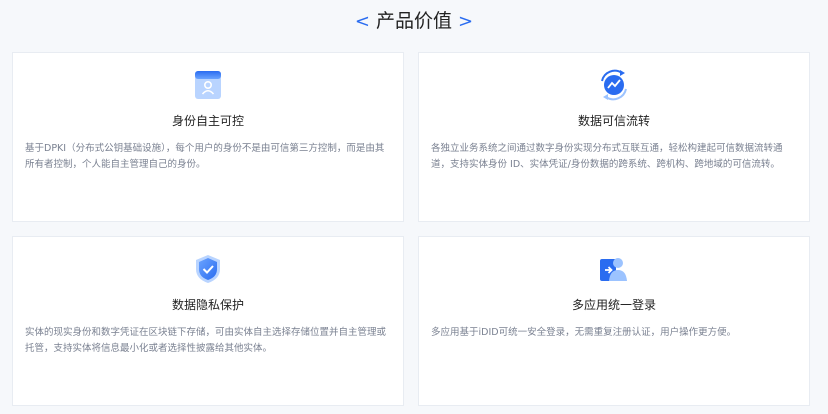 Image resolution: width=828 pixels, height=414 pixels. What do you see at coordinates (207, 305) in the screenshot?
I see `card-title: 数据隐私保护` at bounding box center [207, 305].